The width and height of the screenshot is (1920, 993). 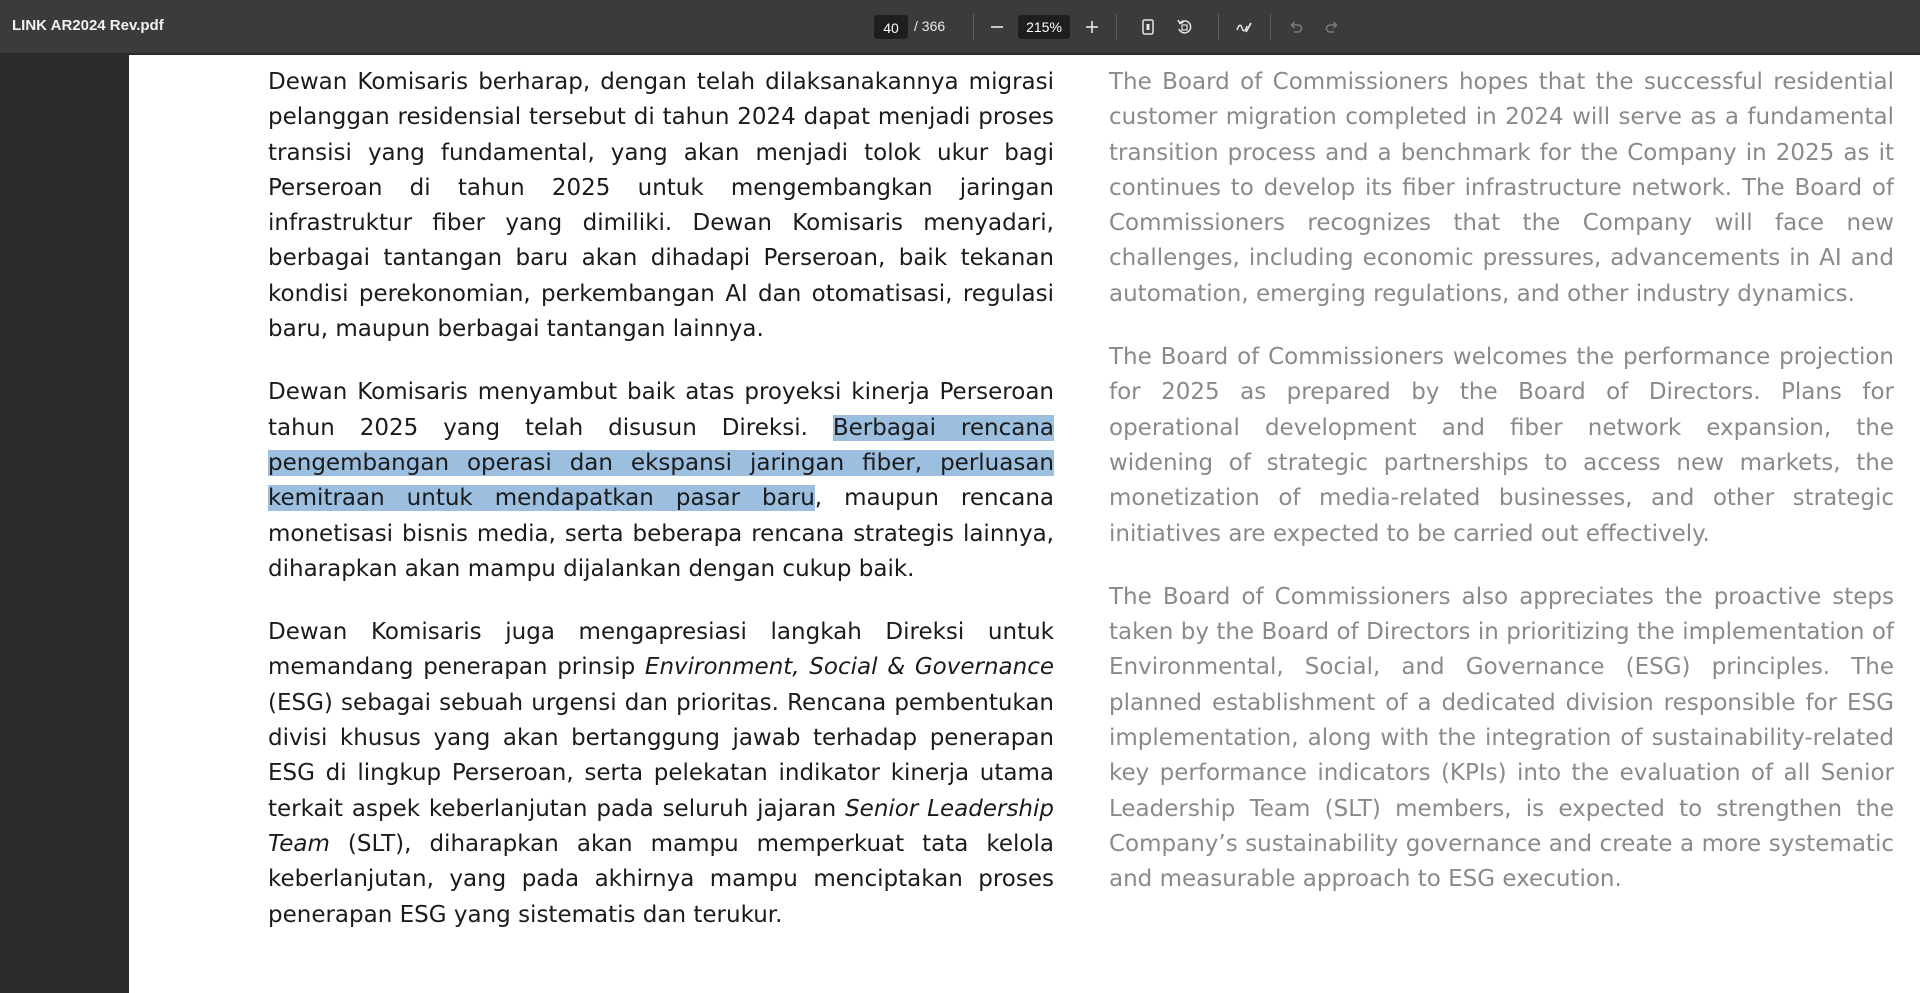 I want to click on draw-button, so click(x=1244, y=27).